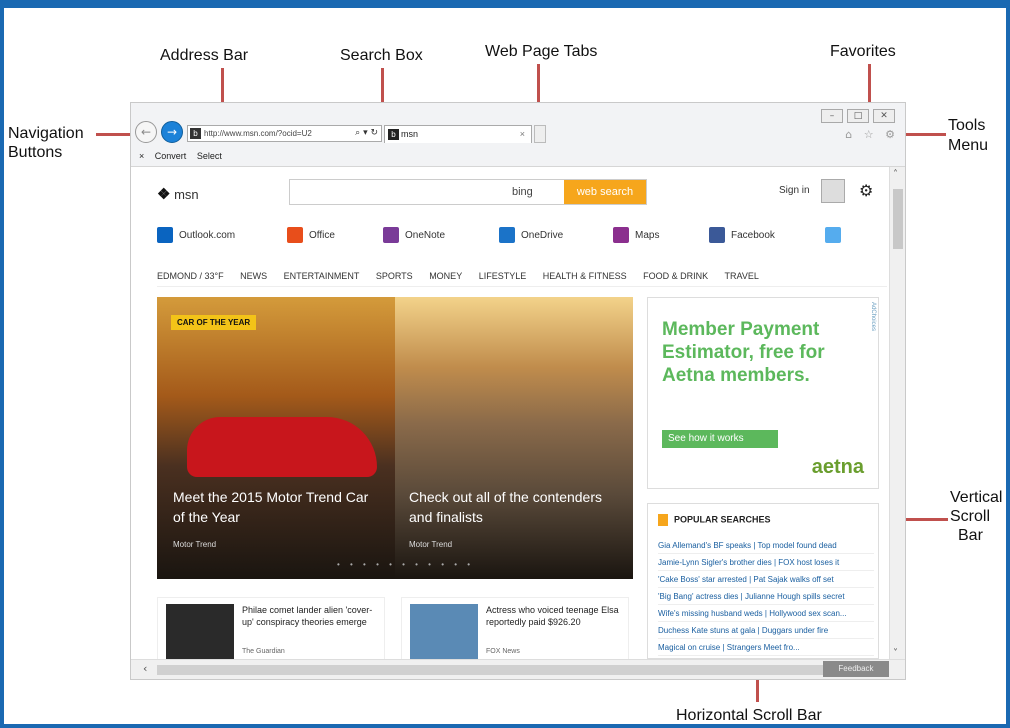  Describe the element at coordinates (542, 235) in the screenshot. I see `app-onedrive-label: OneDrive` at that location.